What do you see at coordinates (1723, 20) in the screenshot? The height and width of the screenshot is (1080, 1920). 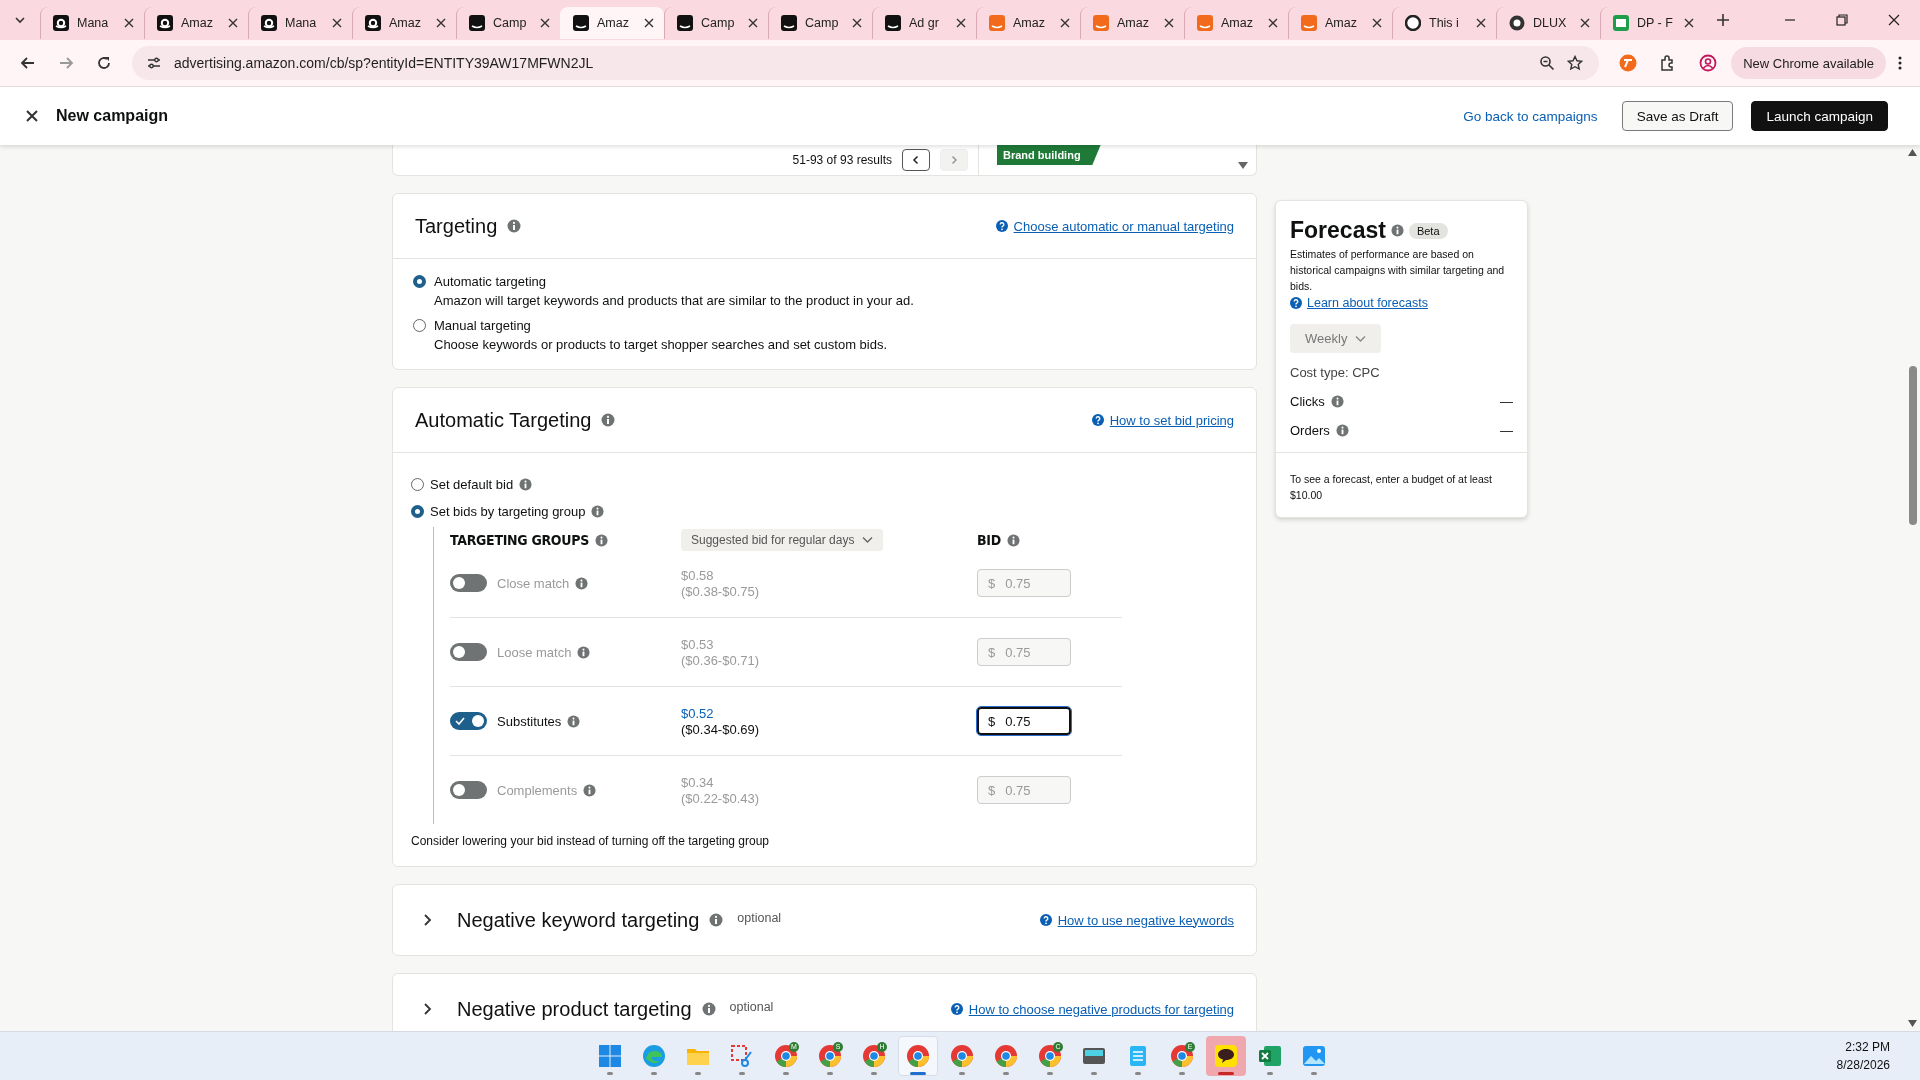 I see `new-tab-icon` at bounding box center [1723, 20].